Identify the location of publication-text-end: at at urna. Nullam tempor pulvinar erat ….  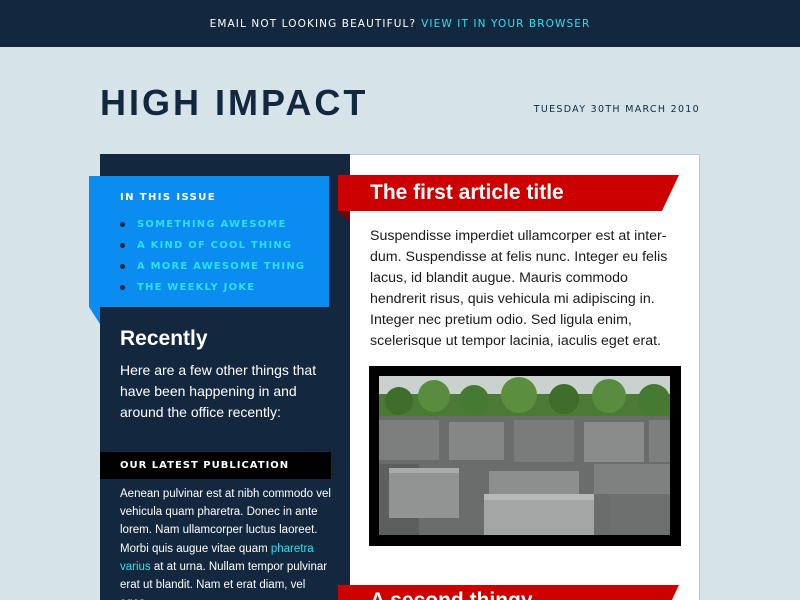
(224, 580).